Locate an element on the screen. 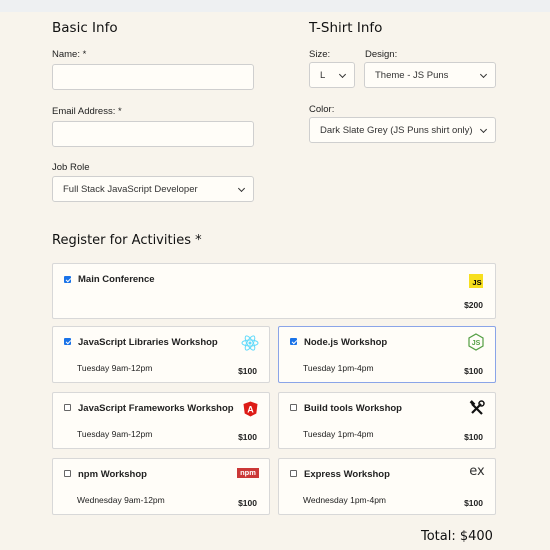 The width and height of the screenshot is (550, 550). design-select: Theme - JS Puns is located at coordinates (430, 75).